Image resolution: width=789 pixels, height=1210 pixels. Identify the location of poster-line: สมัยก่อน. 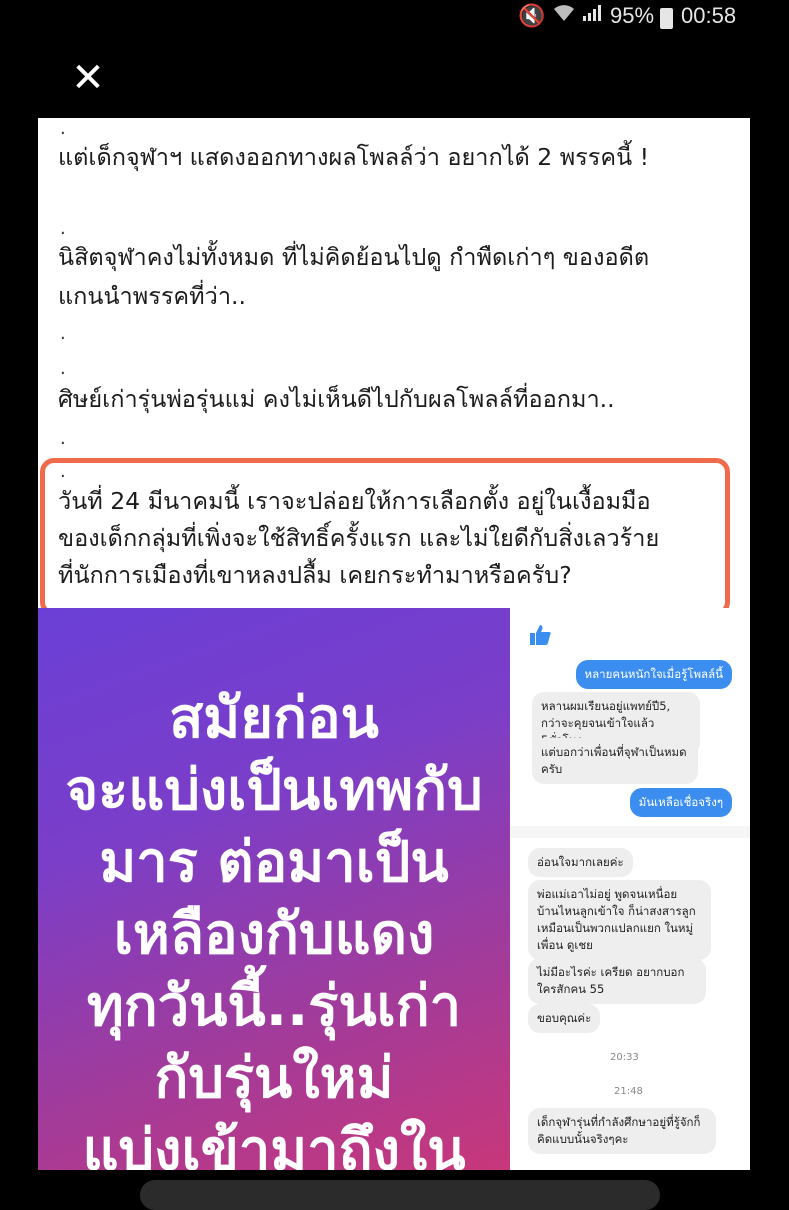
(274, 718).